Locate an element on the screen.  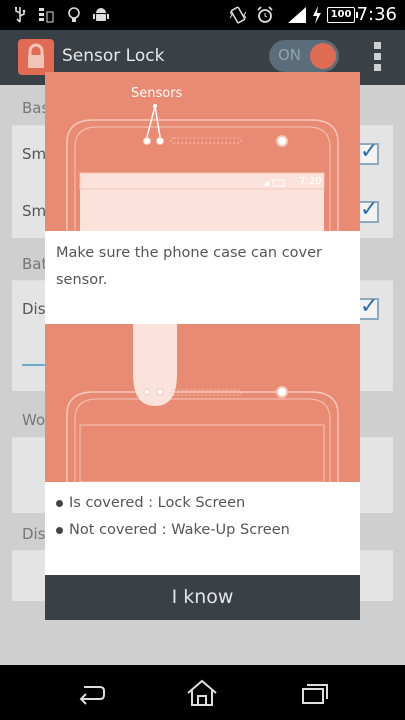
status-time: 7:36 is located at coordinates (376, 14).